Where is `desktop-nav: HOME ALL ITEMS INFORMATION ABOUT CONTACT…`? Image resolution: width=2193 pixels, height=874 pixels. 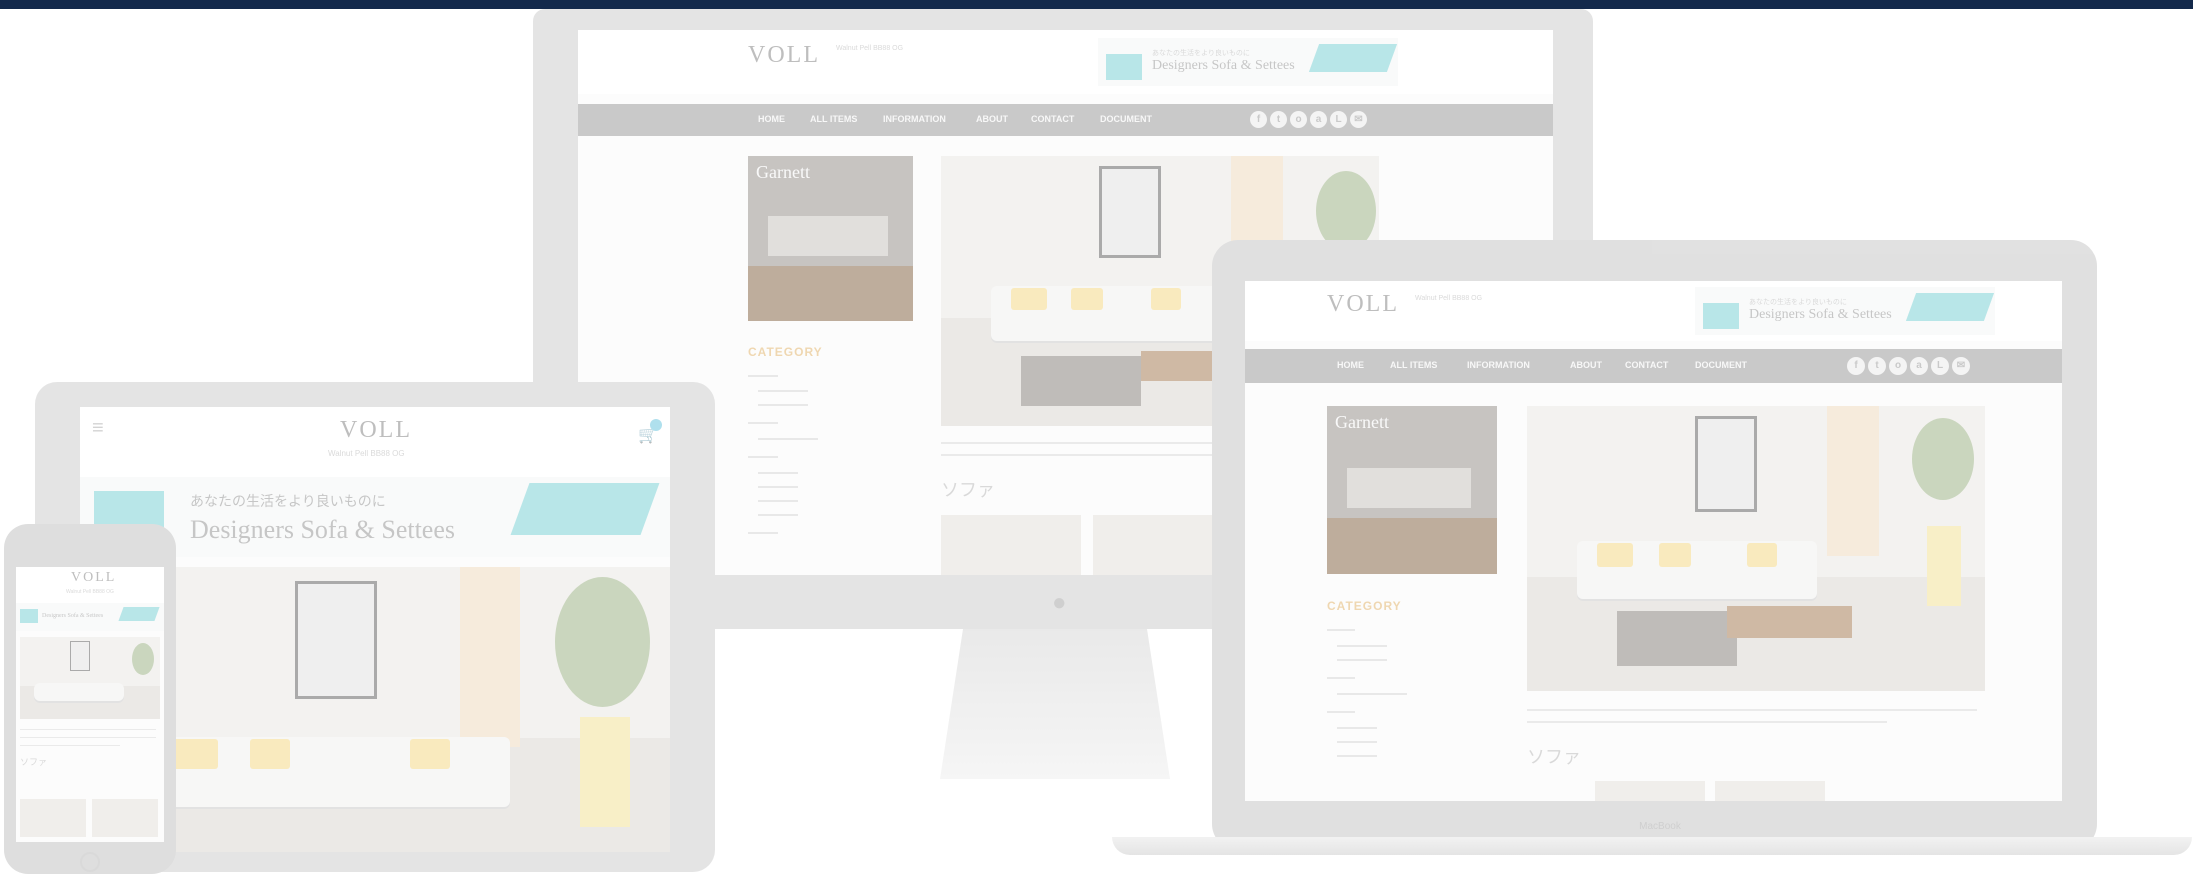 desktop-nav: HOME ALL ITEMS INFORMATION ABOUT CONTACT… is located at coordinates (1065, 120).